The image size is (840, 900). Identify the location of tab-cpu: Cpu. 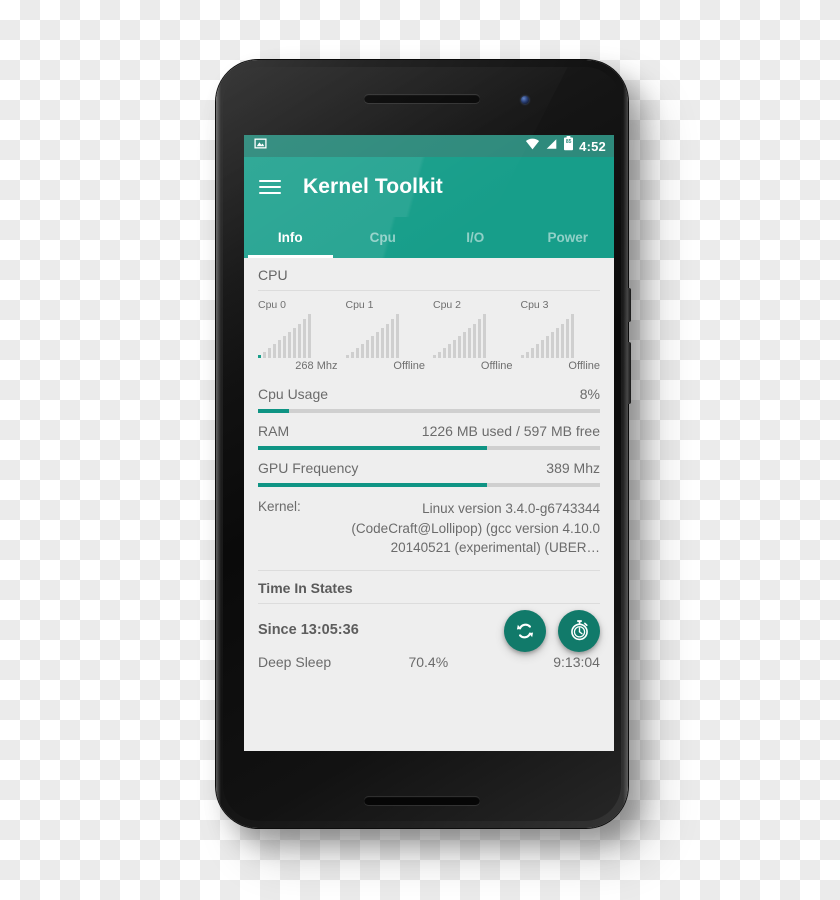
(383, 237).